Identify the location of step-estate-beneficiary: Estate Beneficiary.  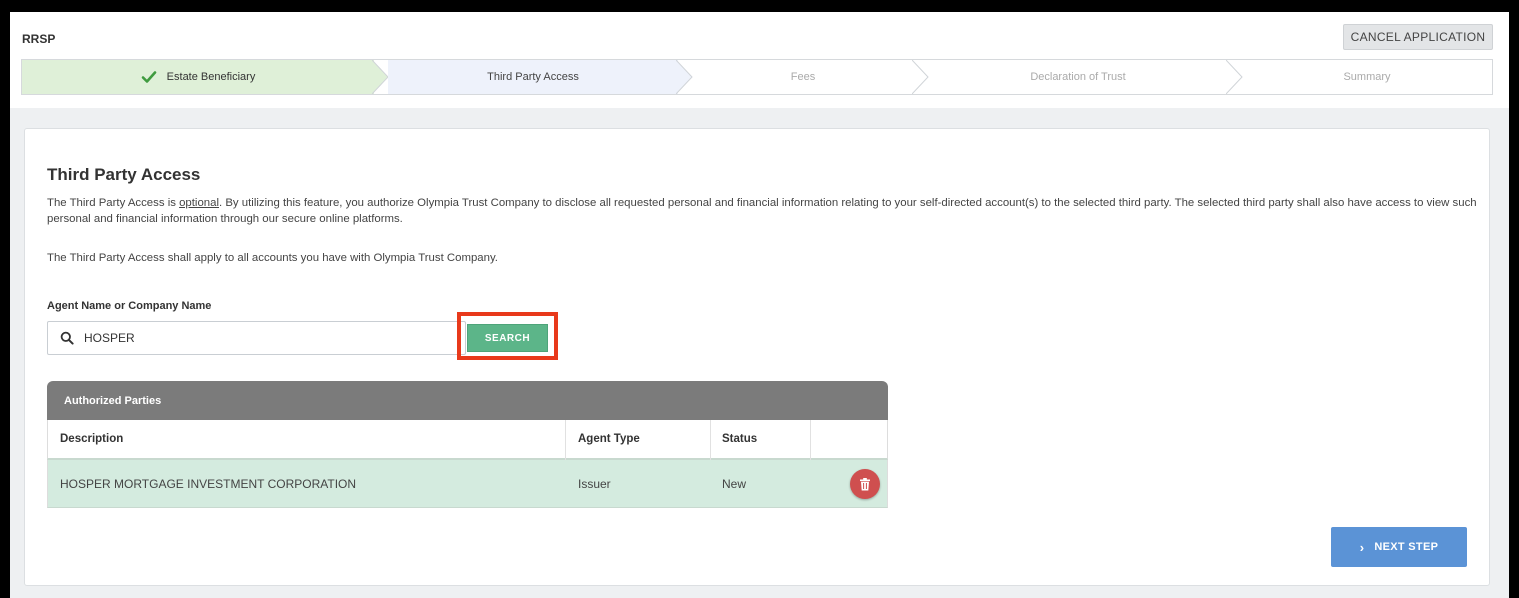
(198, 77).